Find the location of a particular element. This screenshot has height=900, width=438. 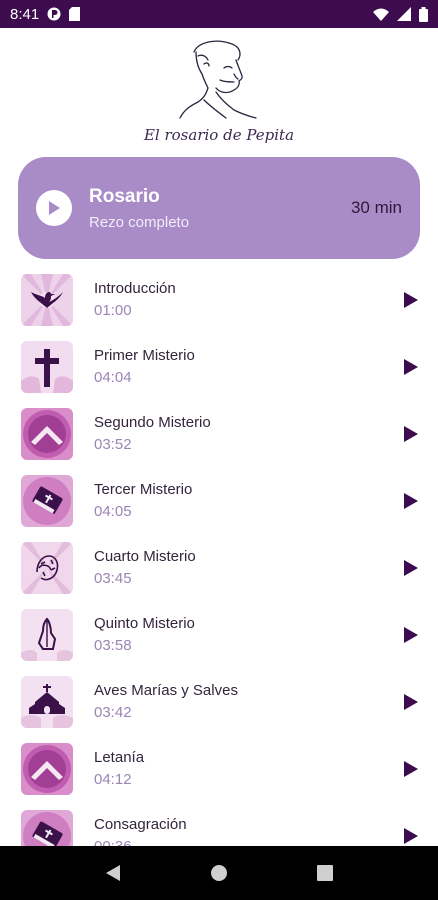

cross-icon is located at coordinates (47, 366).